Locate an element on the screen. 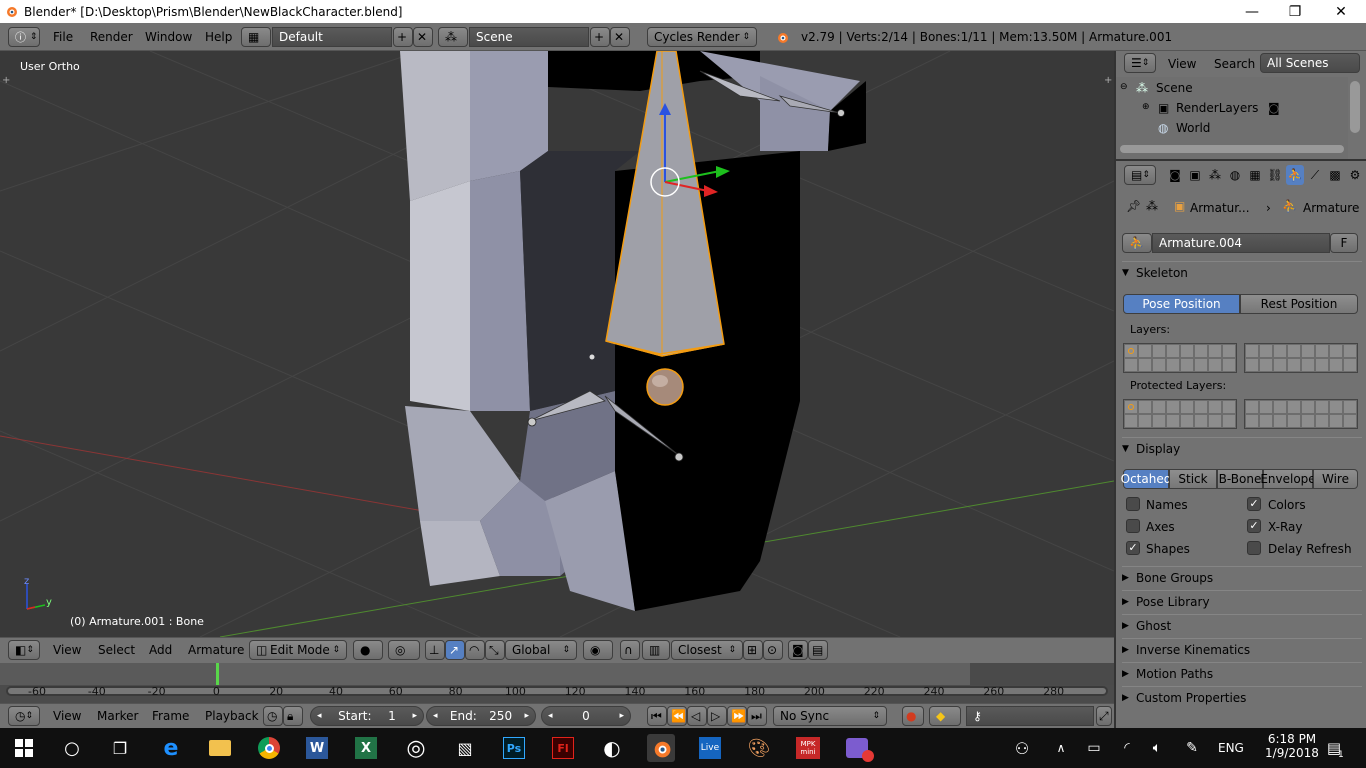 The image size is (1366, 768). display-stick-button: Stick is located at coordinates (1193, 479).